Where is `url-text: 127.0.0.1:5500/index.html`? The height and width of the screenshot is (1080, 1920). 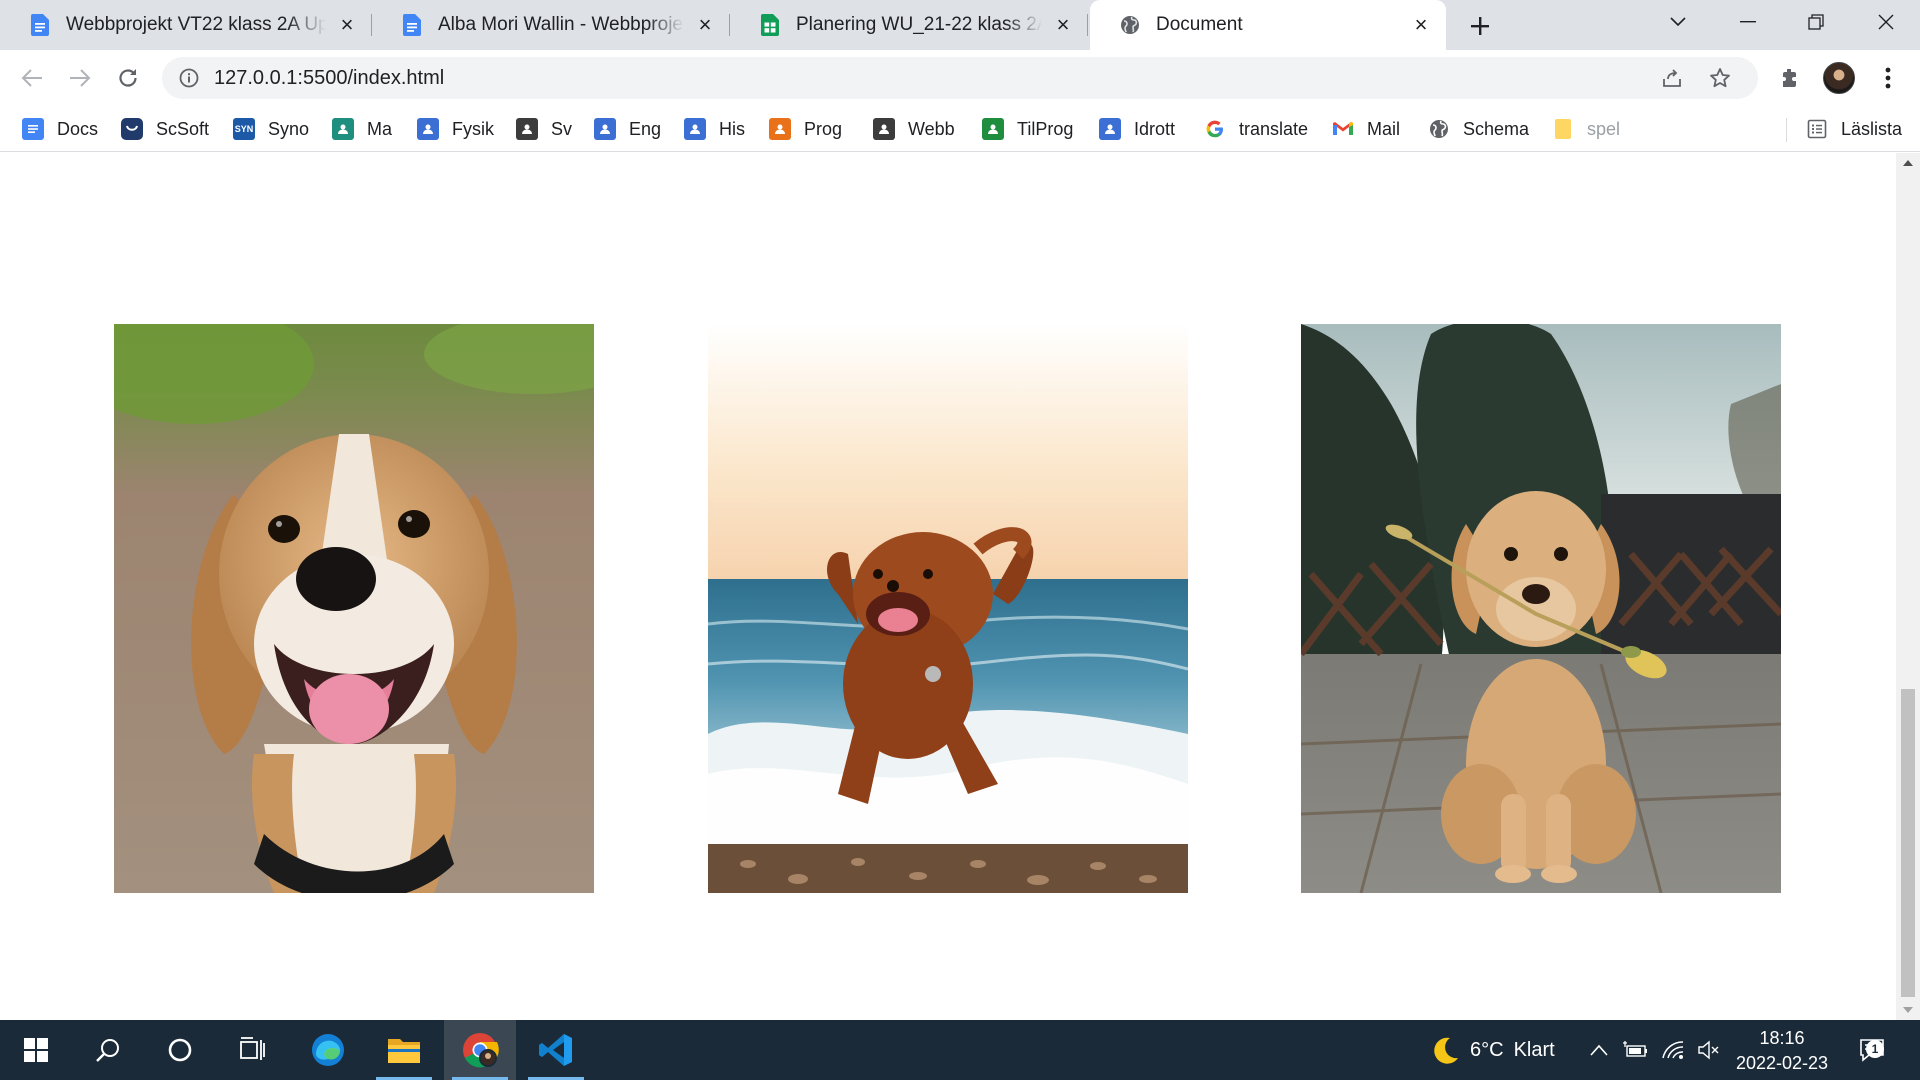 url-text: 127.0.0.1:5500/index.html is located at coordinates (329, 78).